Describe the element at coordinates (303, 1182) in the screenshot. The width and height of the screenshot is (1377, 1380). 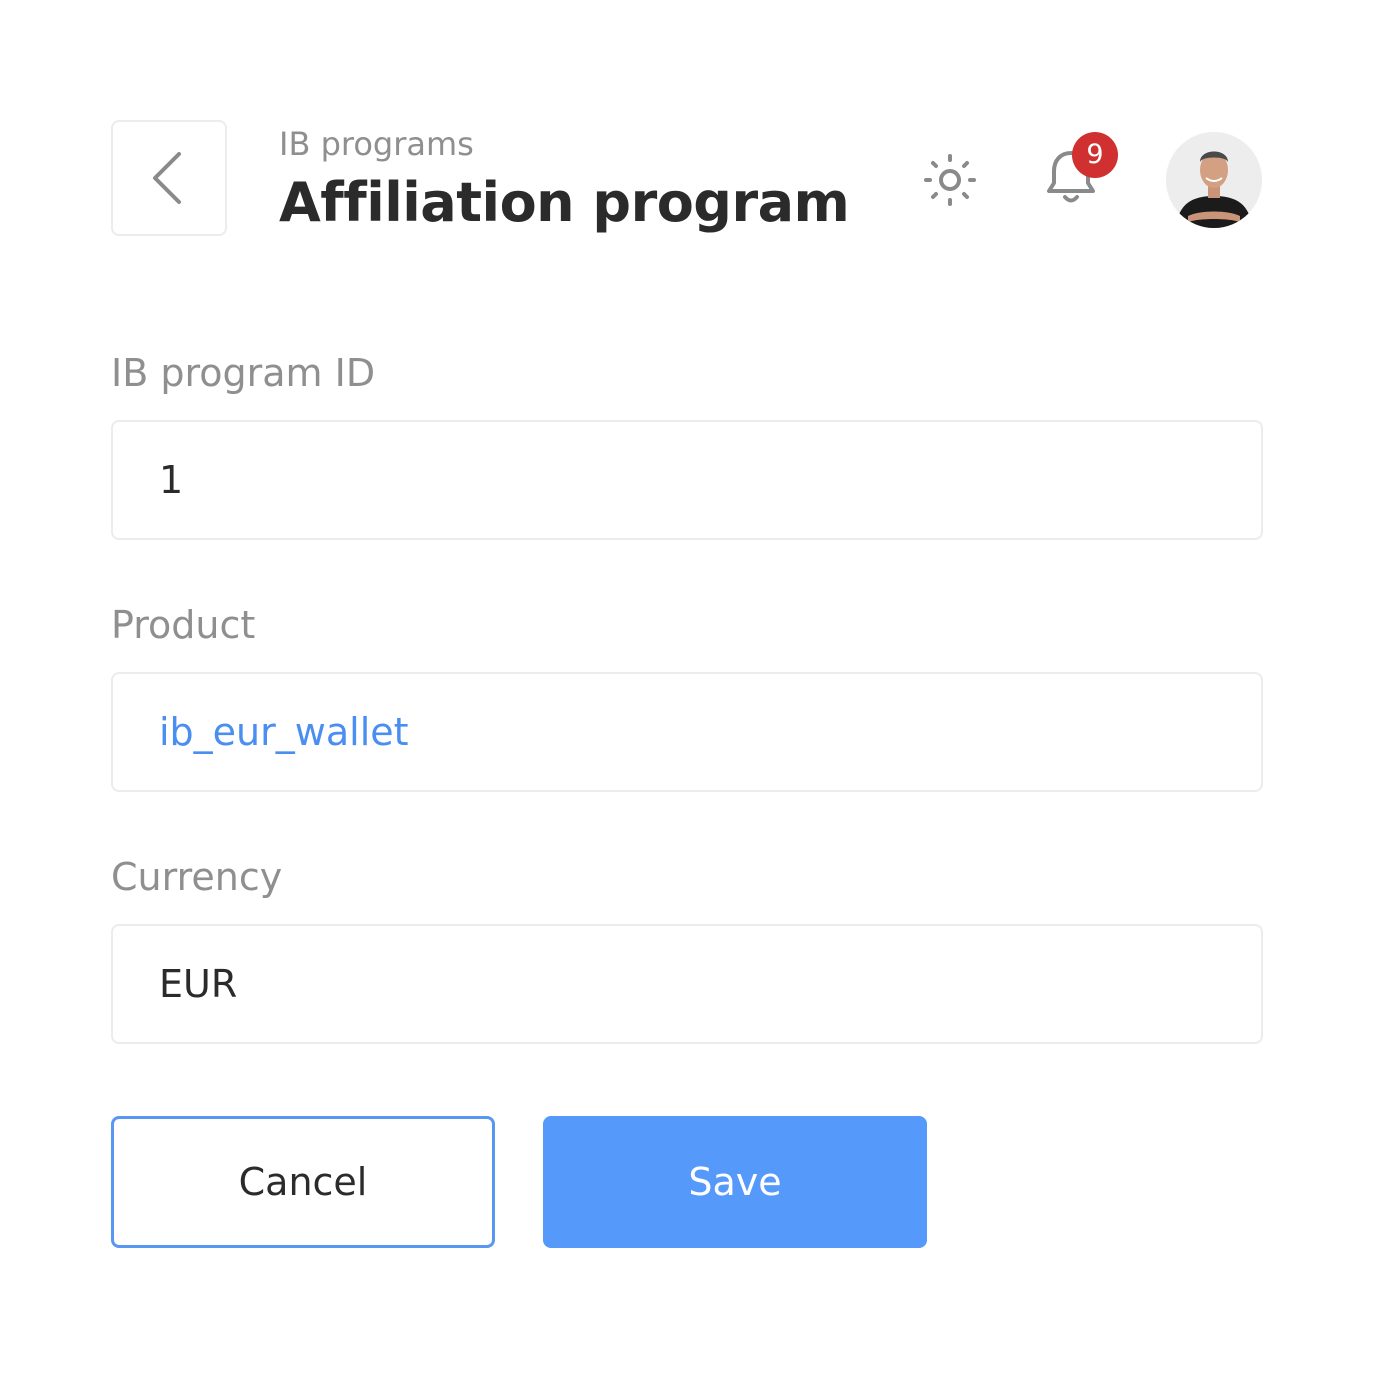
I see `cancel-button: Cancel` at that location.